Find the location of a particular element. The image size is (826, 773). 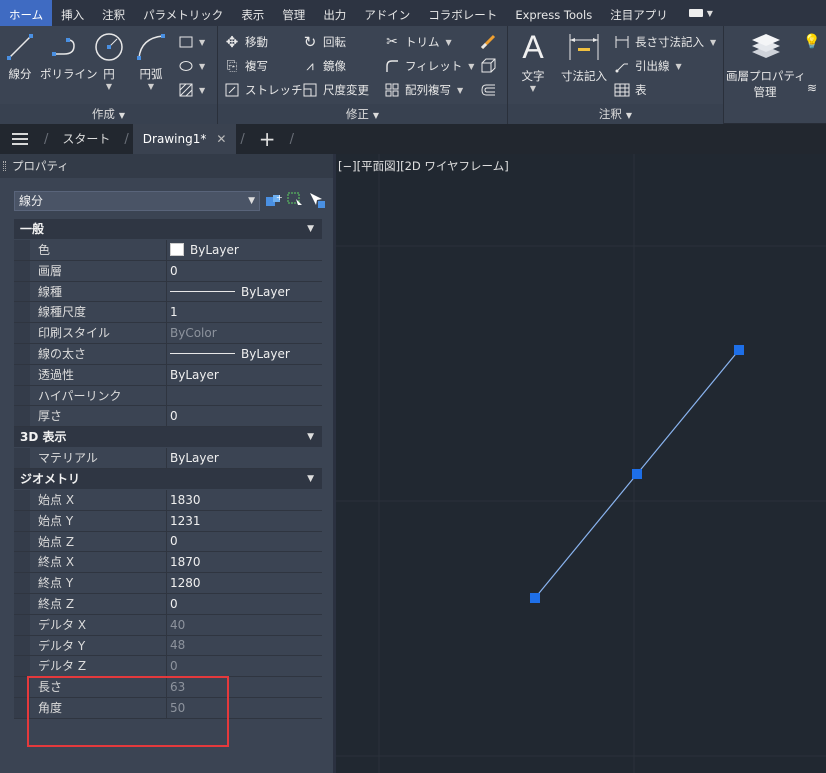

tab-output: 出力 is located at coordinates (334, 13).